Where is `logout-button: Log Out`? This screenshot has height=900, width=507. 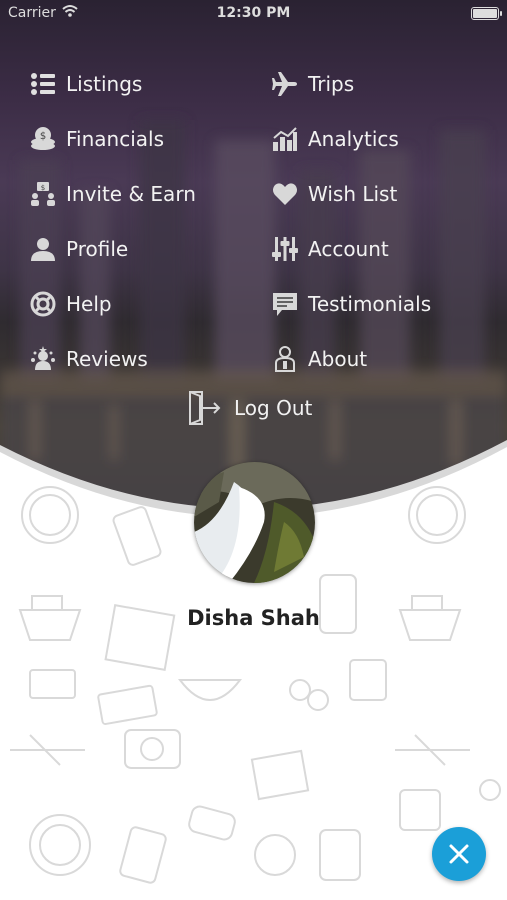
logout-button: Log Out is located at coordinates (249, 408).